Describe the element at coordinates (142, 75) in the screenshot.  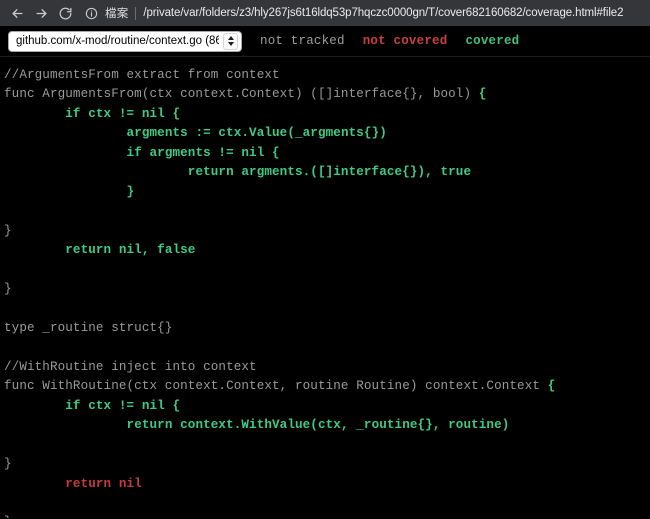
I see `code-span-cov0: //ArgumentsFrom extract from context` at that location.